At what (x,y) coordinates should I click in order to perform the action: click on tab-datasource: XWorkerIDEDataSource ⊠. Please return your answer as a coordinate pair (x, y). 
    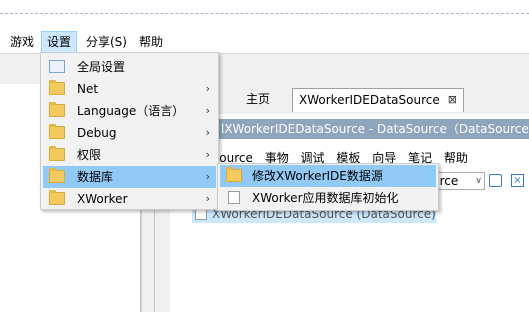
    Looking at the image, I should click on (378, 100).